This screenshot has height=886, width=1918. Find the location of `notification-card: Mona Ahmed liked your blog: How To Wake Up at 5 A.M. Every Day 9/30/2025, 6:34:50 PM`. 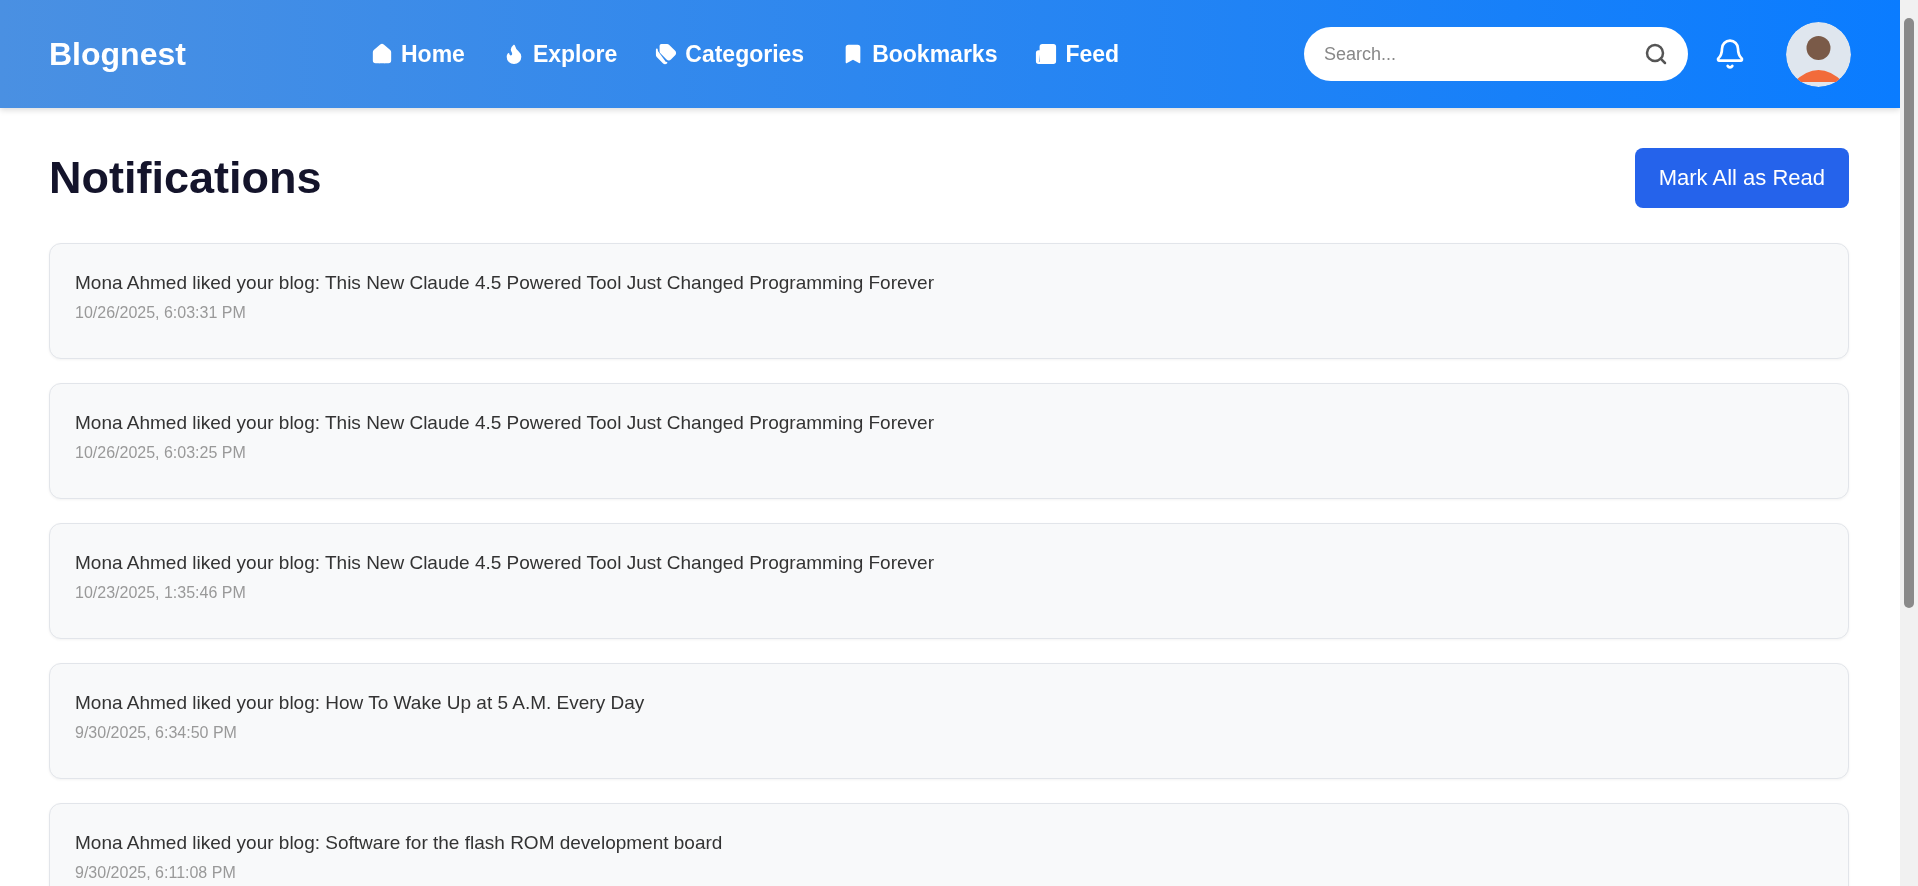

notification-card: Mona Ahmed liked your blog: How To Wake Up at 5 A.M. Every Day 9/30/2025, 6:34:50 PM is located at coordinates (949, 721).